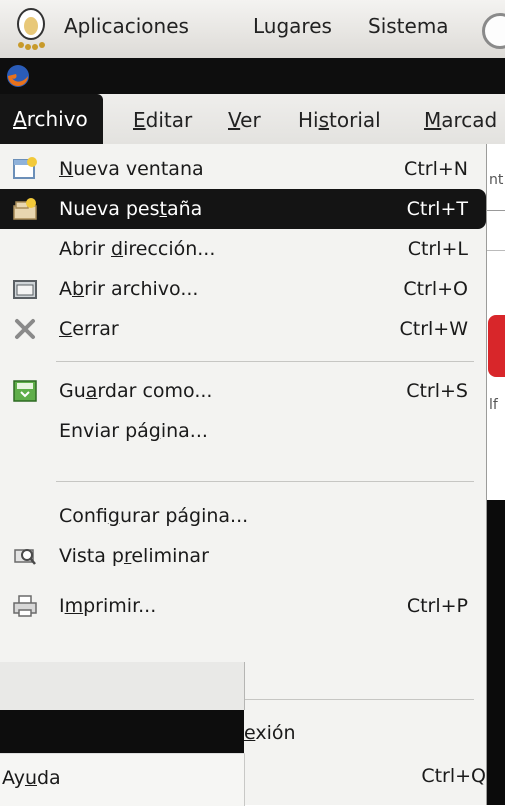  What do you see at coordinates (243, 556) in the screenshot?
I see `menu-item-vista-preliminar: Vista preliminar` at bounding box center [243, 556].